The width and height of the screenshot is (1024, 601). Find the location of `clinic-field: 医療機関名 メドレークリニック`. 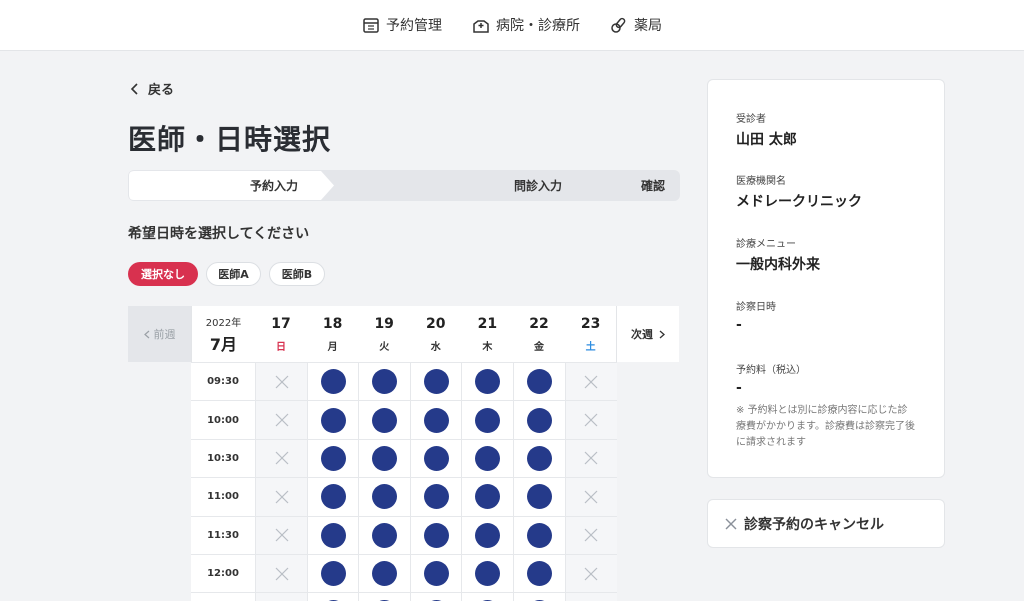

clinic-field: 医療機関名 メドレークリニック is located at coordinates (799, 191).